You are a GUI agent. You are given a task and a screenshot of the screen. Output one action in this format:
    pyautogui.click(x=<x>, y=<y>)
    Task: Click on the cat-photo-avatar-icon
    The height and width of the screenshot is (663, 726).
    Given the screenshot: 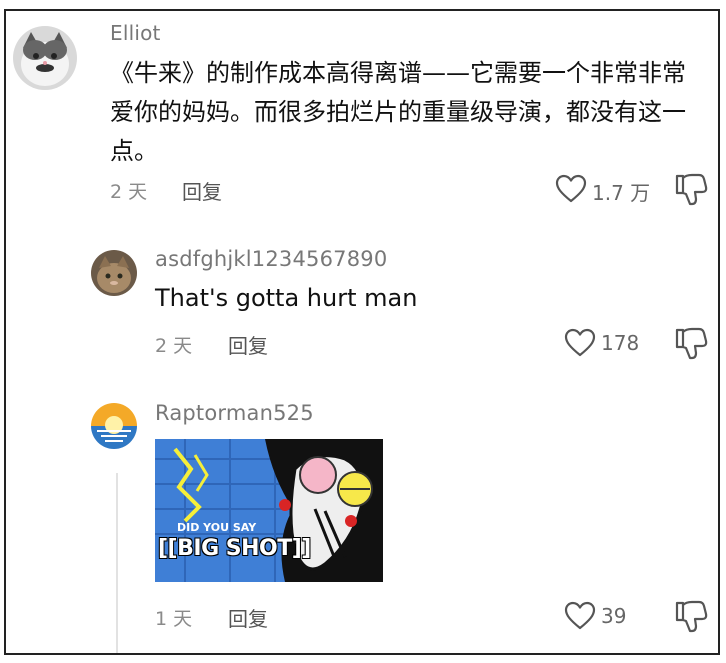 What is the action you would take?
    pyautogui.click(x=114, y=273)
    